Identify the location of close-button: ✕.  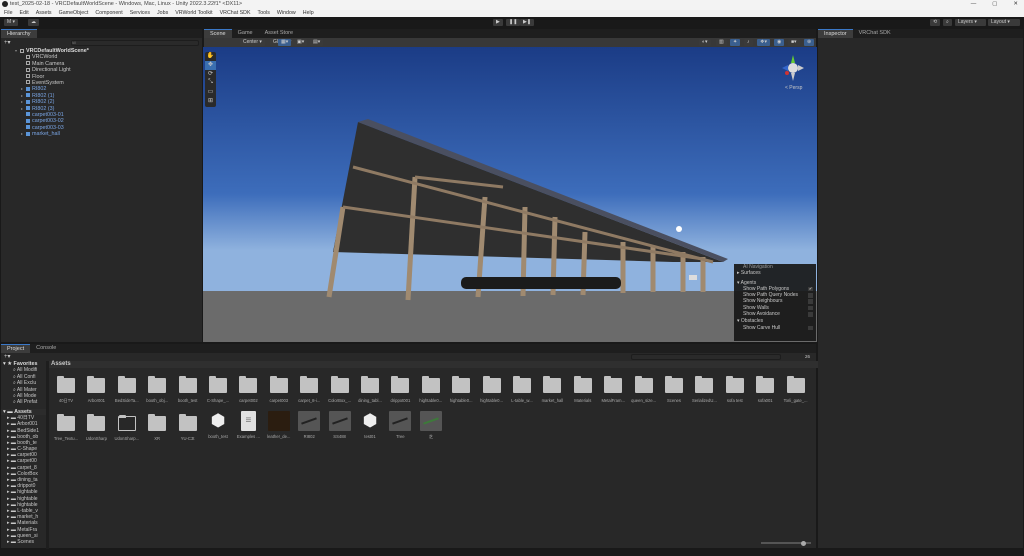
(1015, 4).